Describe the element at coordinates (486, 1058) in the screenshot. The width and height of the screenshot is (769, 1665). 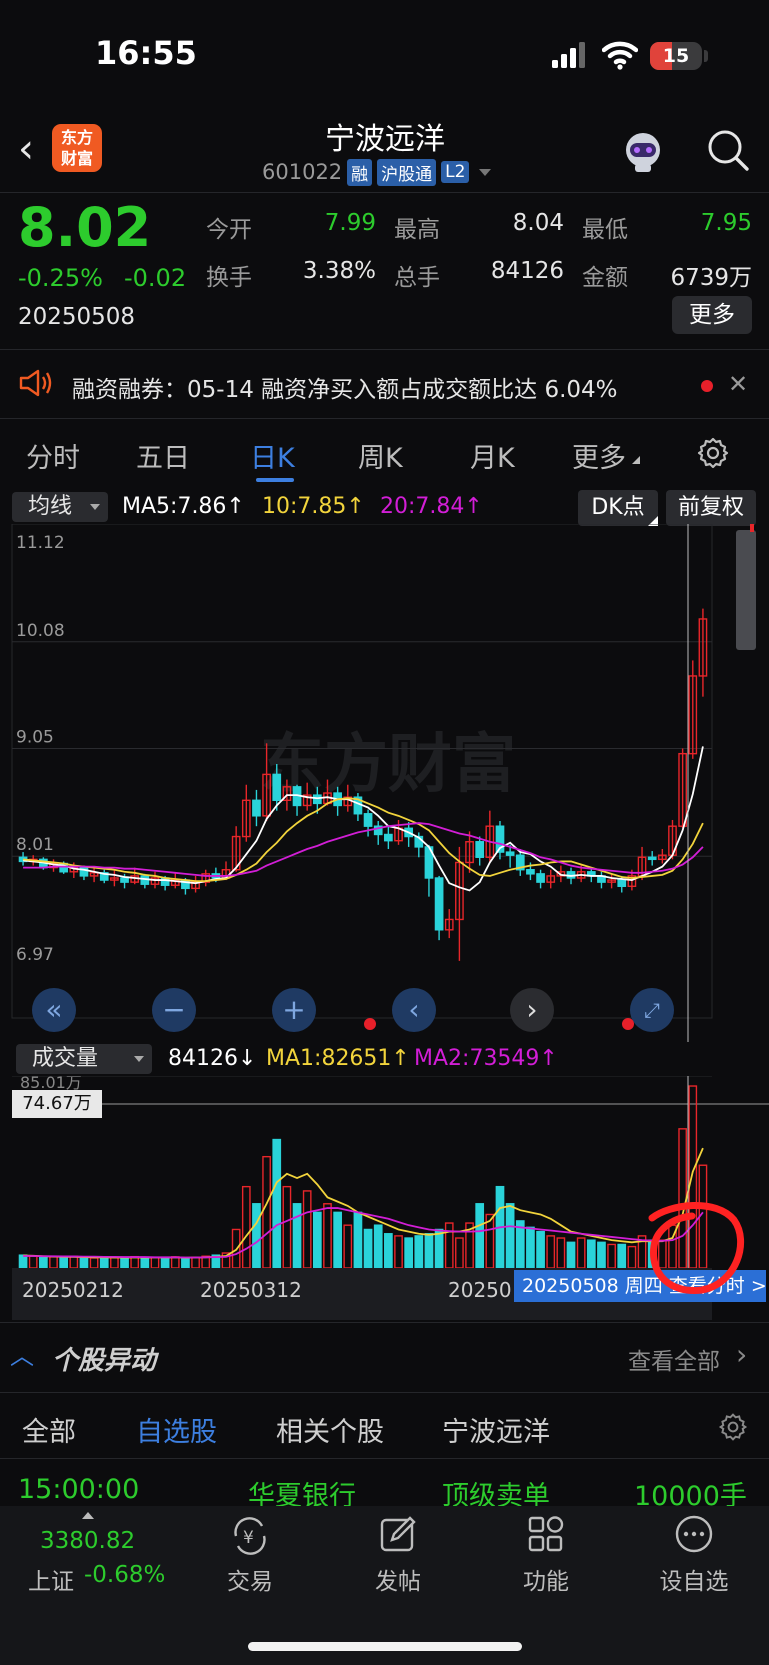
I see `vol-ma2-readout: MA2:73549↑` at that location.